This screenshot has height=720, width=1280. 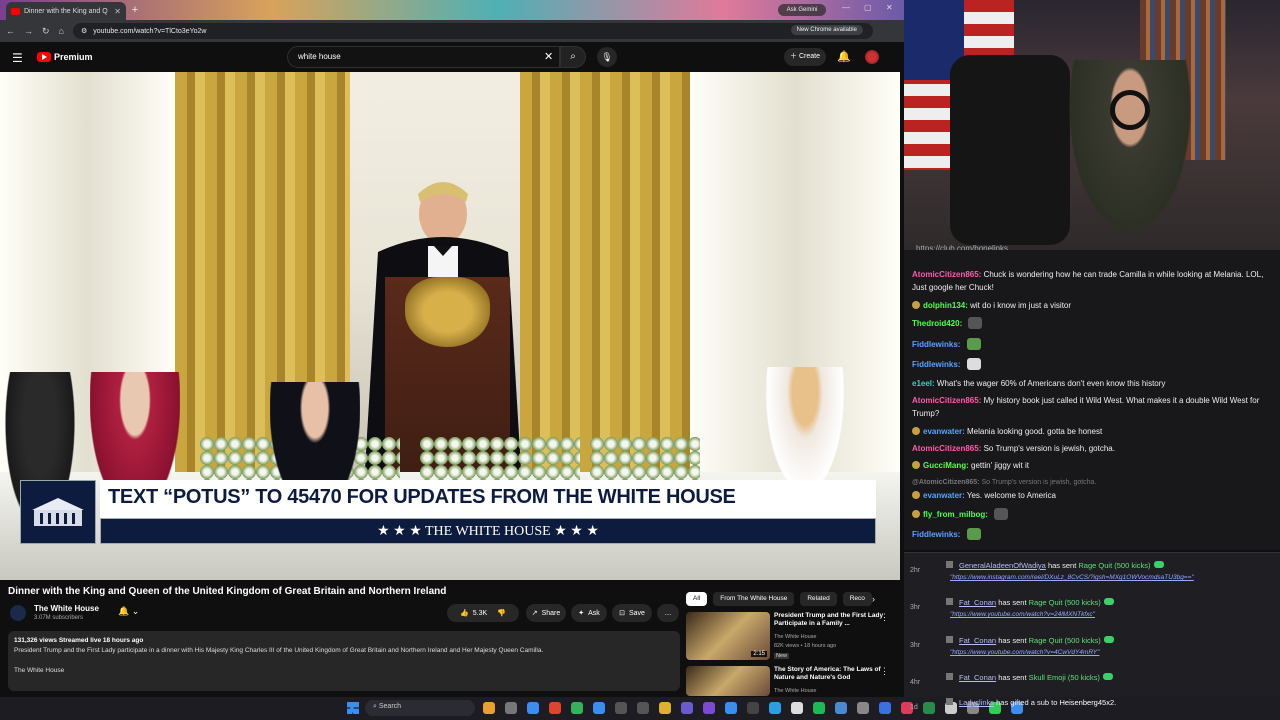 What do you see at coordinates (945, 305) in the screenshot?
I see `chat-username: dolphin134:` at bounding box center [945, 305].